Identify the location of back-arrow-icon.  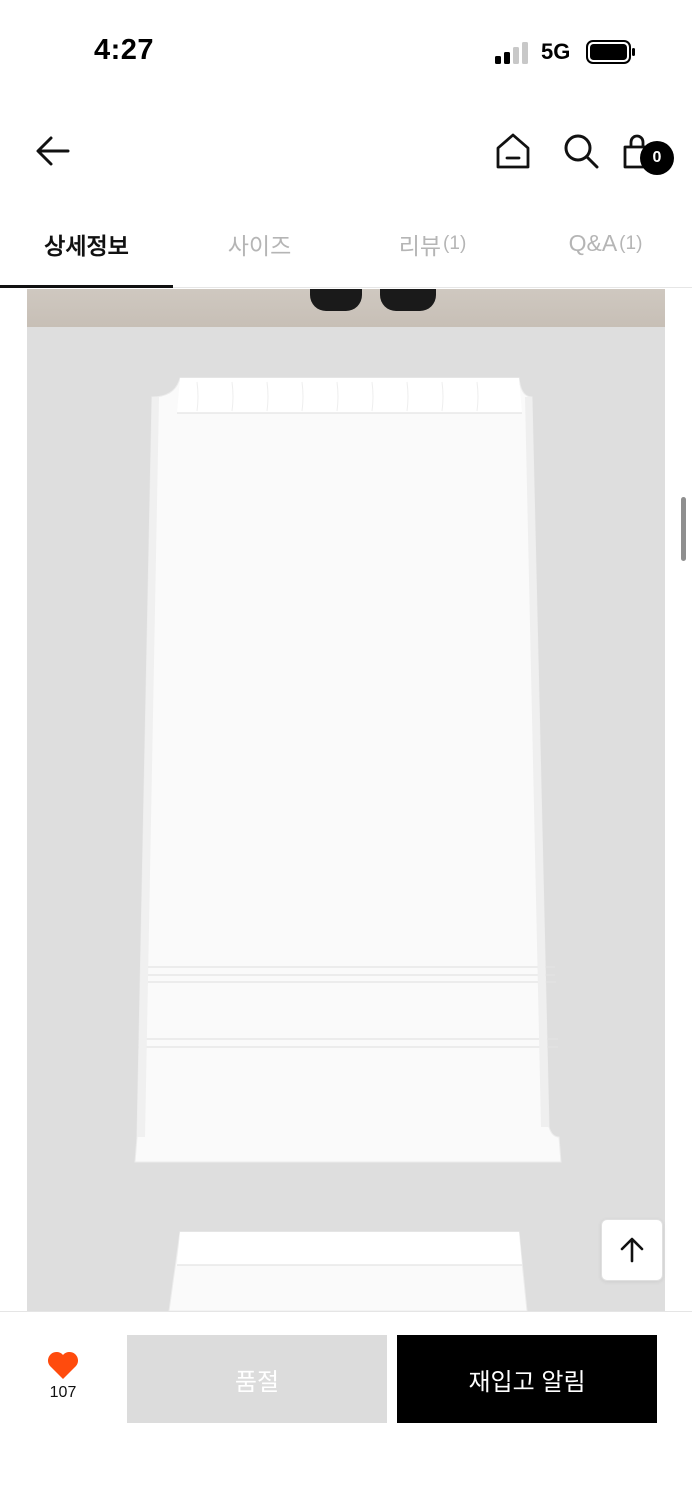
(53, 151).